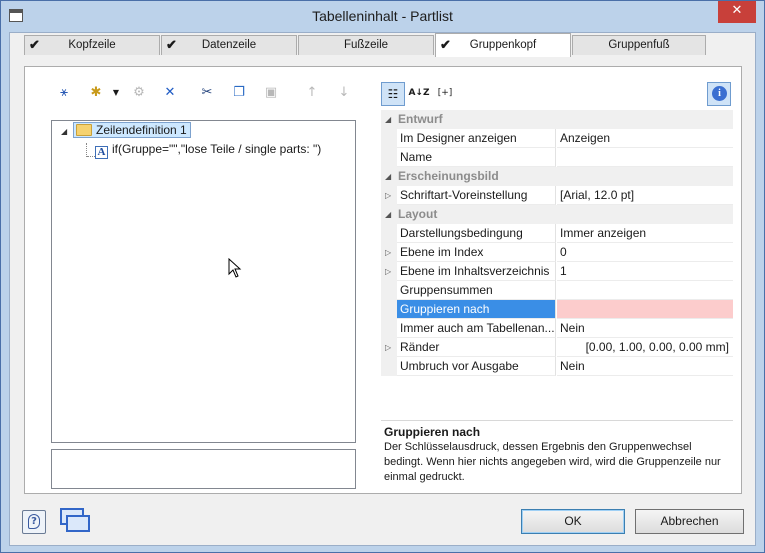 The image size is (765, 553). Describe the element at coordinates (207, 93) in the screenshot. I see `cut-icon: ✂` at that location.